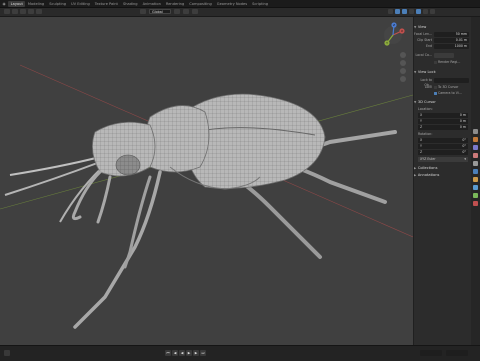 This screenshot has width=480, height=361. What do you see at coordinates (435, 62) in the screenshot?
I see `render-region-checkbox` at bounding box center [435, 62].